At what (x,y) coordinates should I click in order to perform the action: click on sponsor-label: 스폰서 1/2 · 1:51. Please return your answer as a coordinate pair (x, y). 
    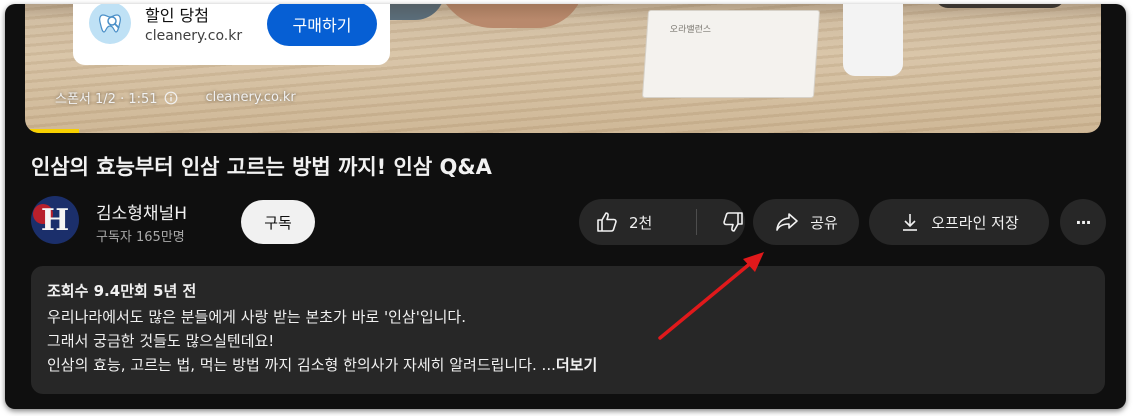
    Looking at the image, I should click on (106, 99).